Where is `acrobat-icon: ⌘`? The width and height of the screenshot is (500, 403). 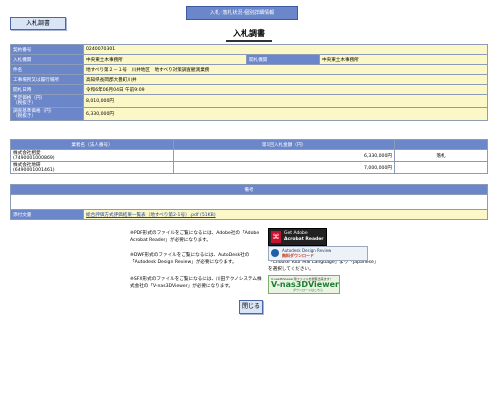
acrobat-icon: ⌘ is located at coordinates (276, 237).